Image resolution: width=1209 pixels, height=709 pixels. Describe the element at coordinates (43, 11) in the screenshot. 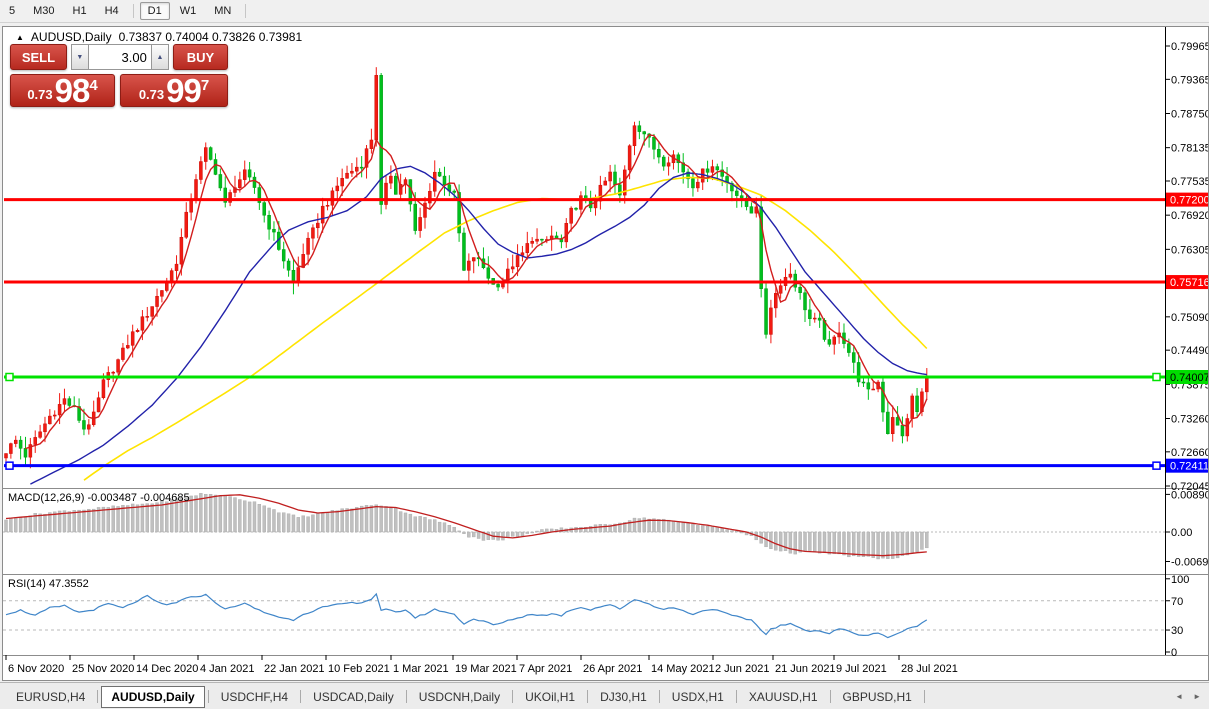

I see `timeframe-button-M30: M30` at that location.